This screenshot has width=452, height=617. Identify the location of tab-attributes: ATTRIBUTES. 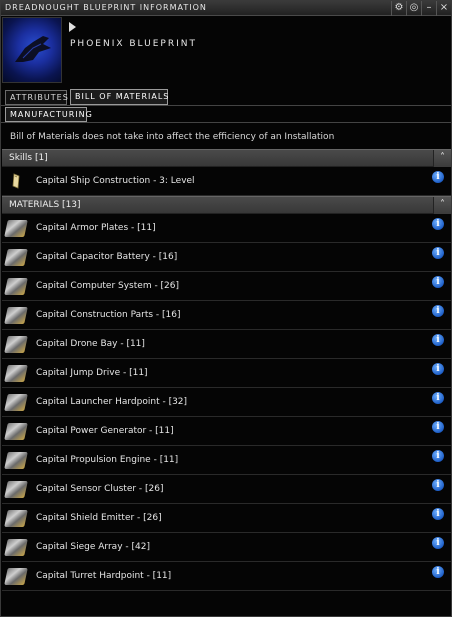
(36, 97).